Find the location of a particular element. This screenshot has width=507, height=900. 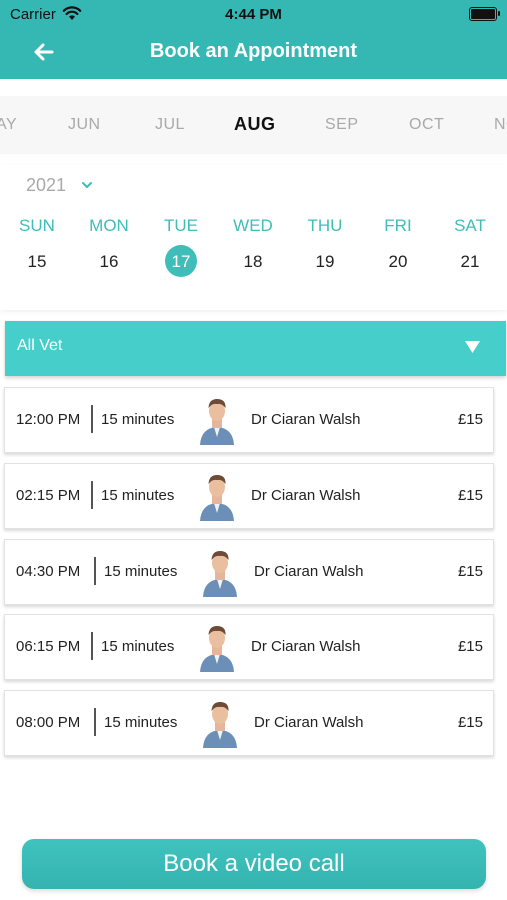

page-title: Book an Appointment is located at coordinates (253, 51).